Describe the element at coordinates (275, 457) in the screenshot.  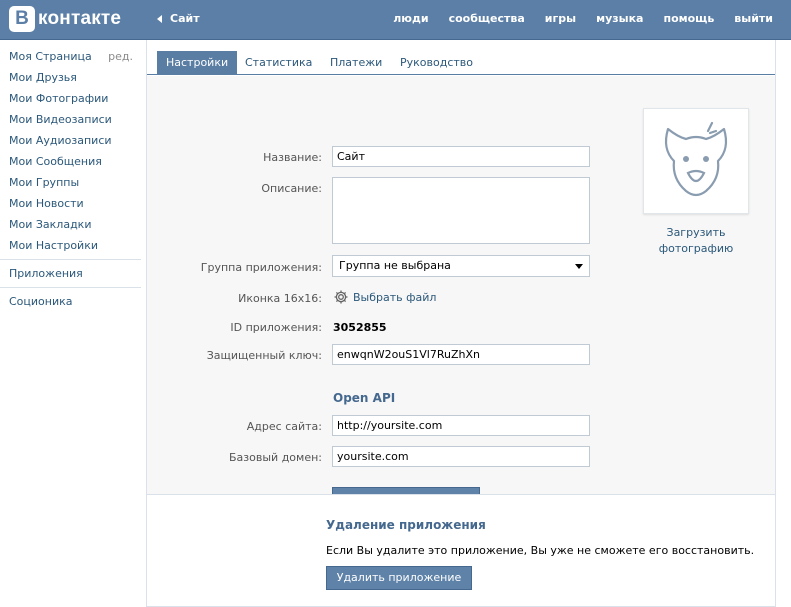
I see `base-domain-label: Базовый домен:` at that location.